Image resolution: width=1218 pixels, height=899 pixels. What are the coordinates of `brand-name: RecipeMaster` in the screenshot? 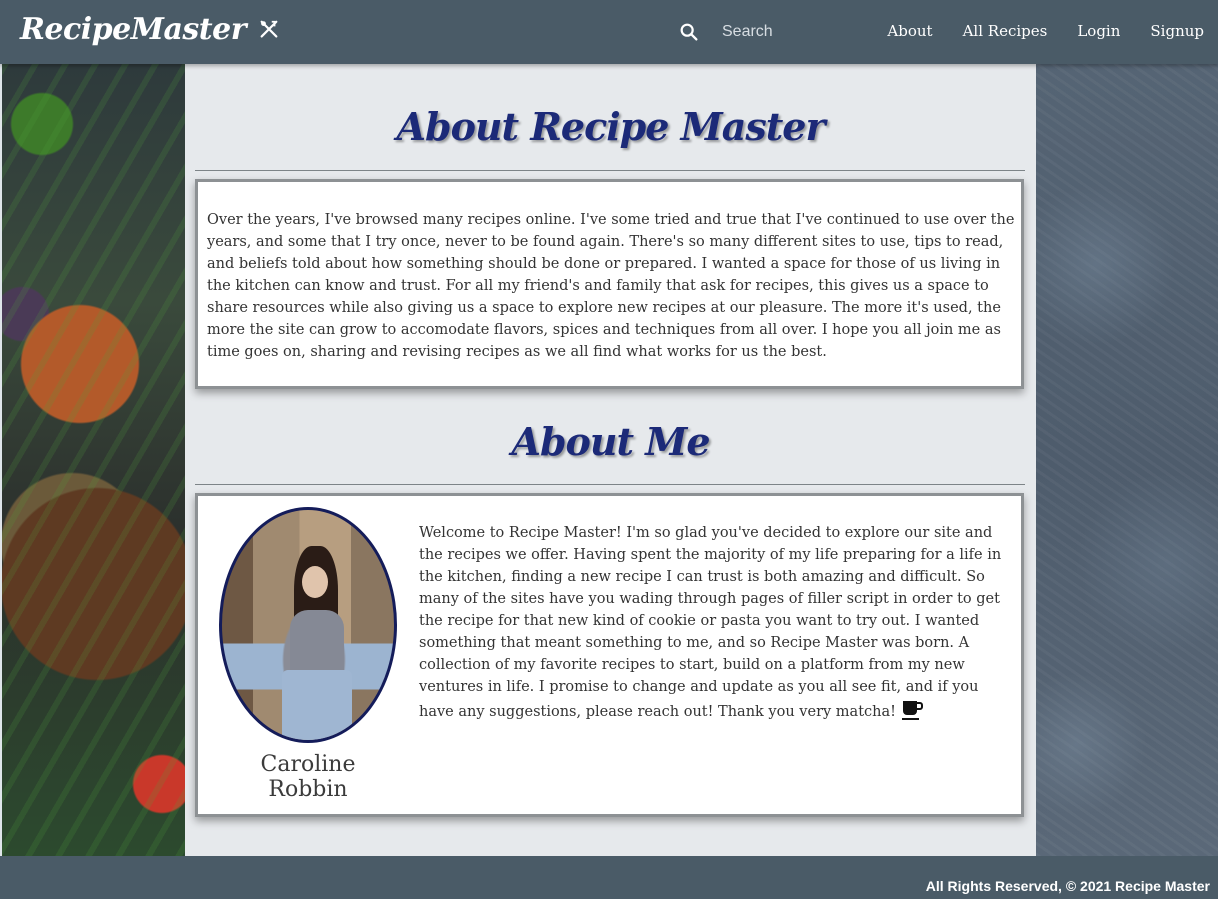 It's located at (133, 29).